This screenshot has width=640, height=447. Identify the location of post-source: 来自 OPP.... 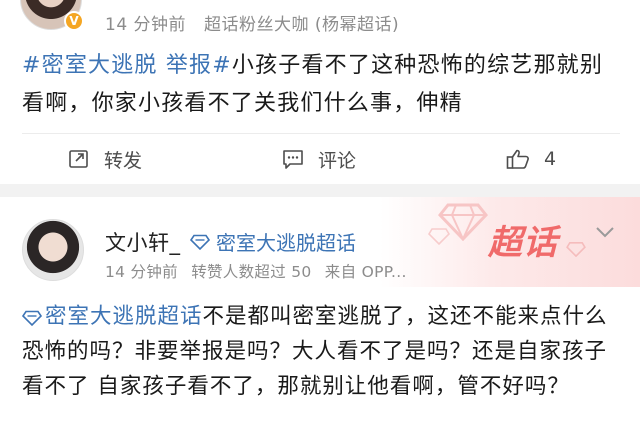
(365, 272).